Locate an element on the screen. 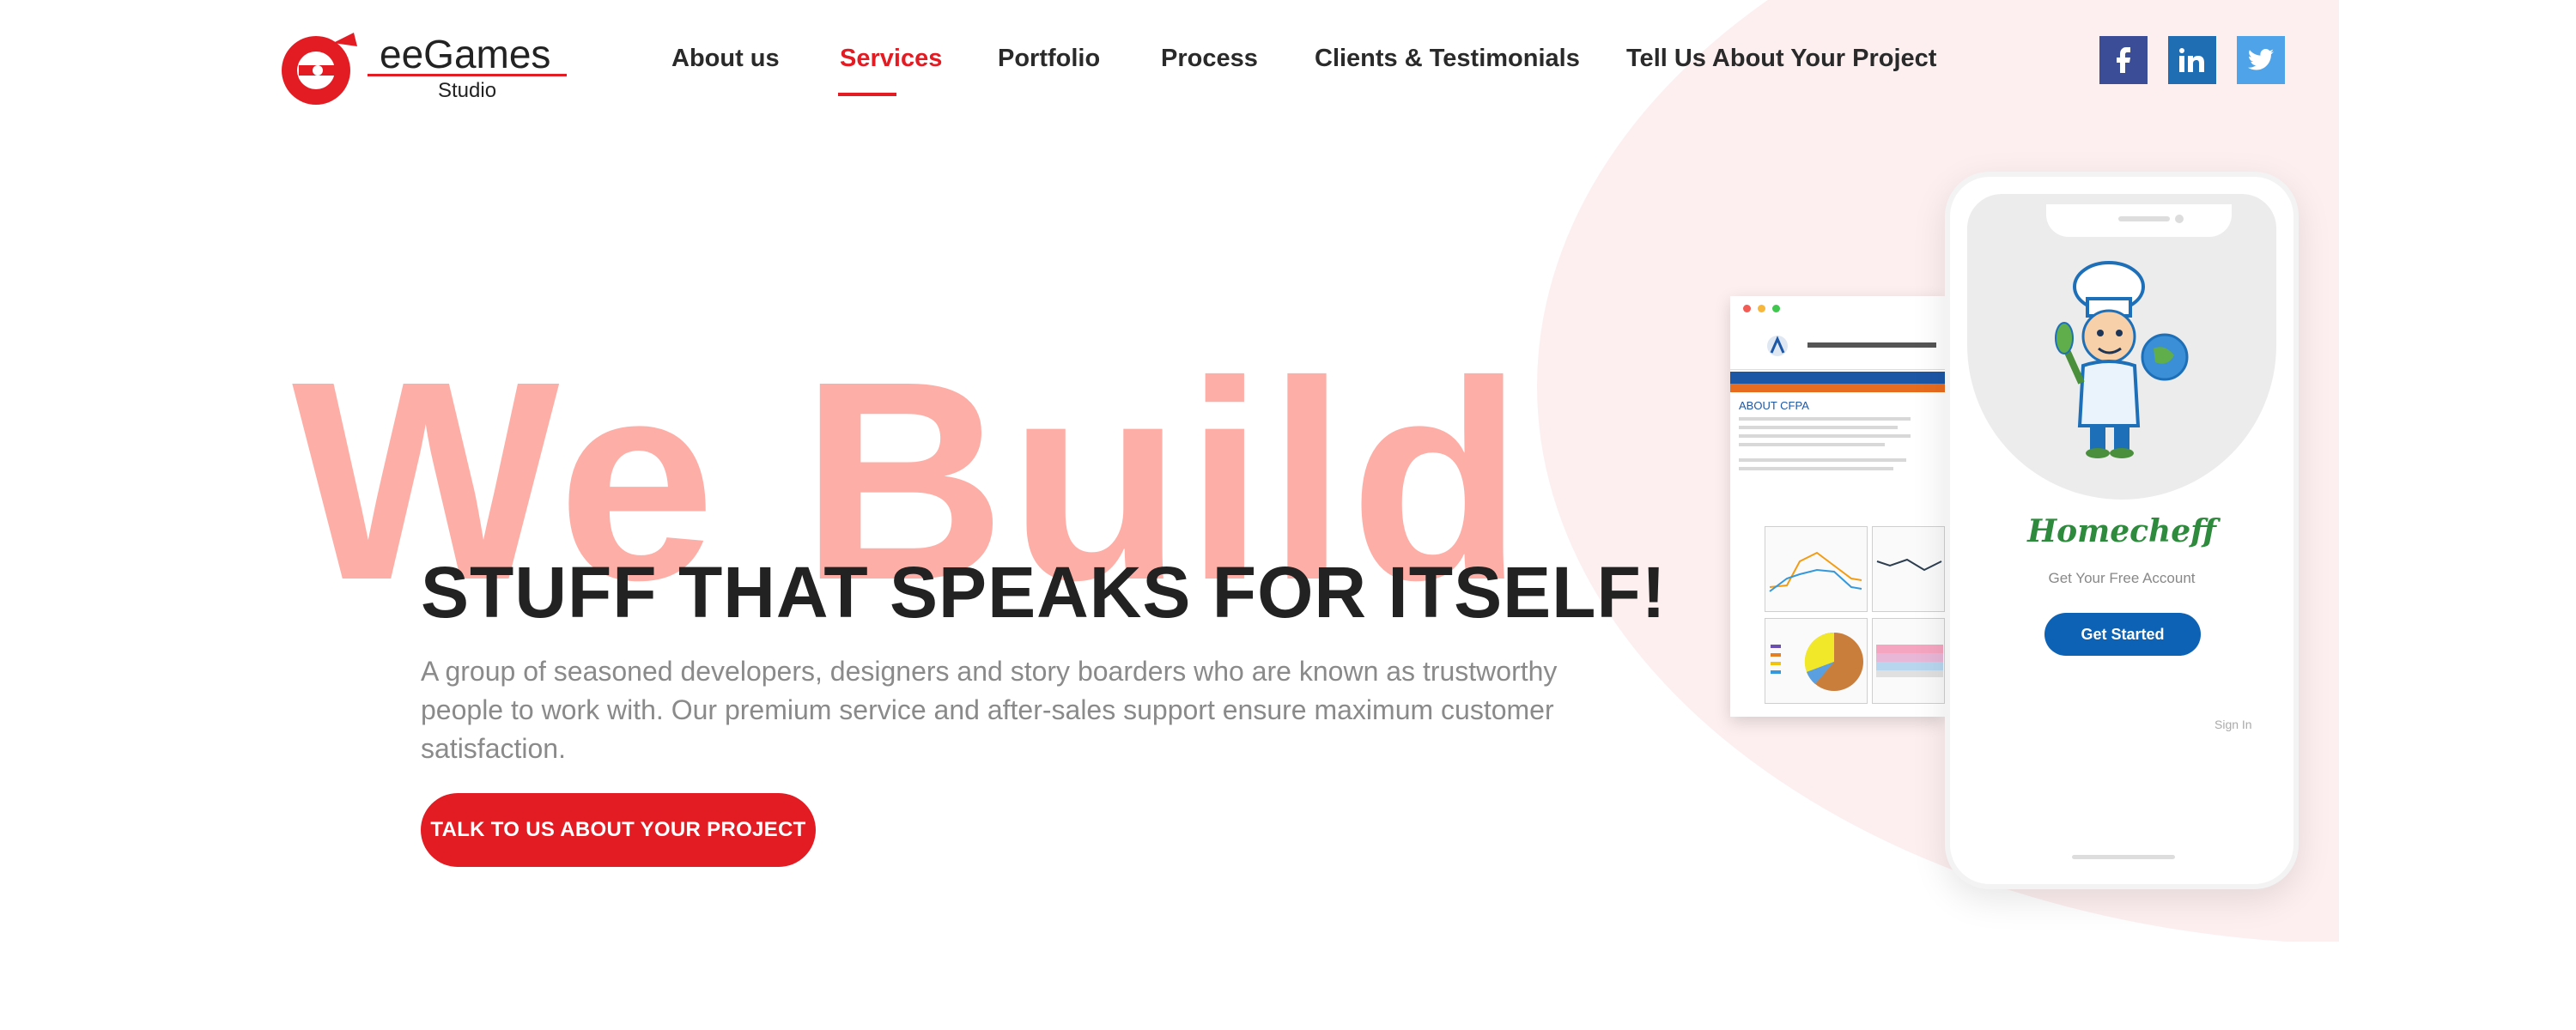 The height and width of the screenshot is (1030, 2576). dashboard-preview-image: ABOUT CFPA is located at coordinates (1837, 506).